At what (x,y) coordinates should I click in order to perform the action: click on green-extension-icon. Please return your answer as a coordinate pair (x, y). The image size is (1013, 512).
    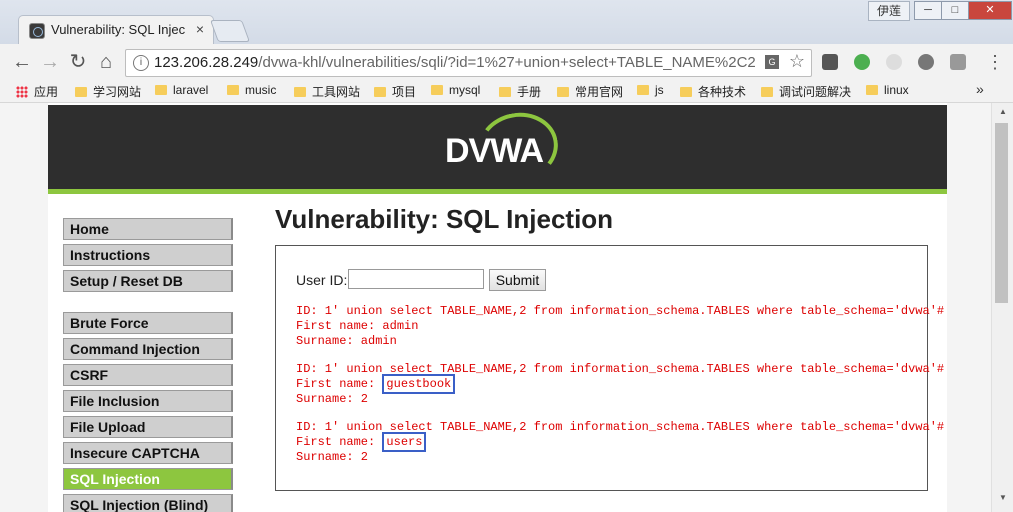
    Looking at the image, I should click on (862, 62).